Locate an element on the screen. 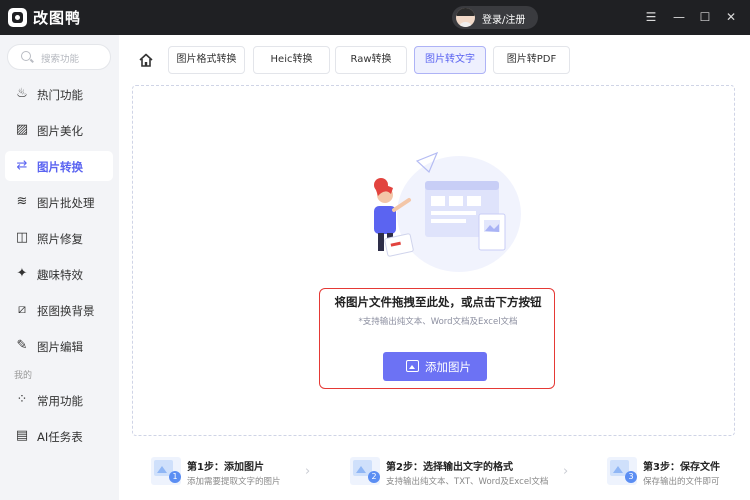  repair-icon: ◫ is located at coordinates (22, 237).